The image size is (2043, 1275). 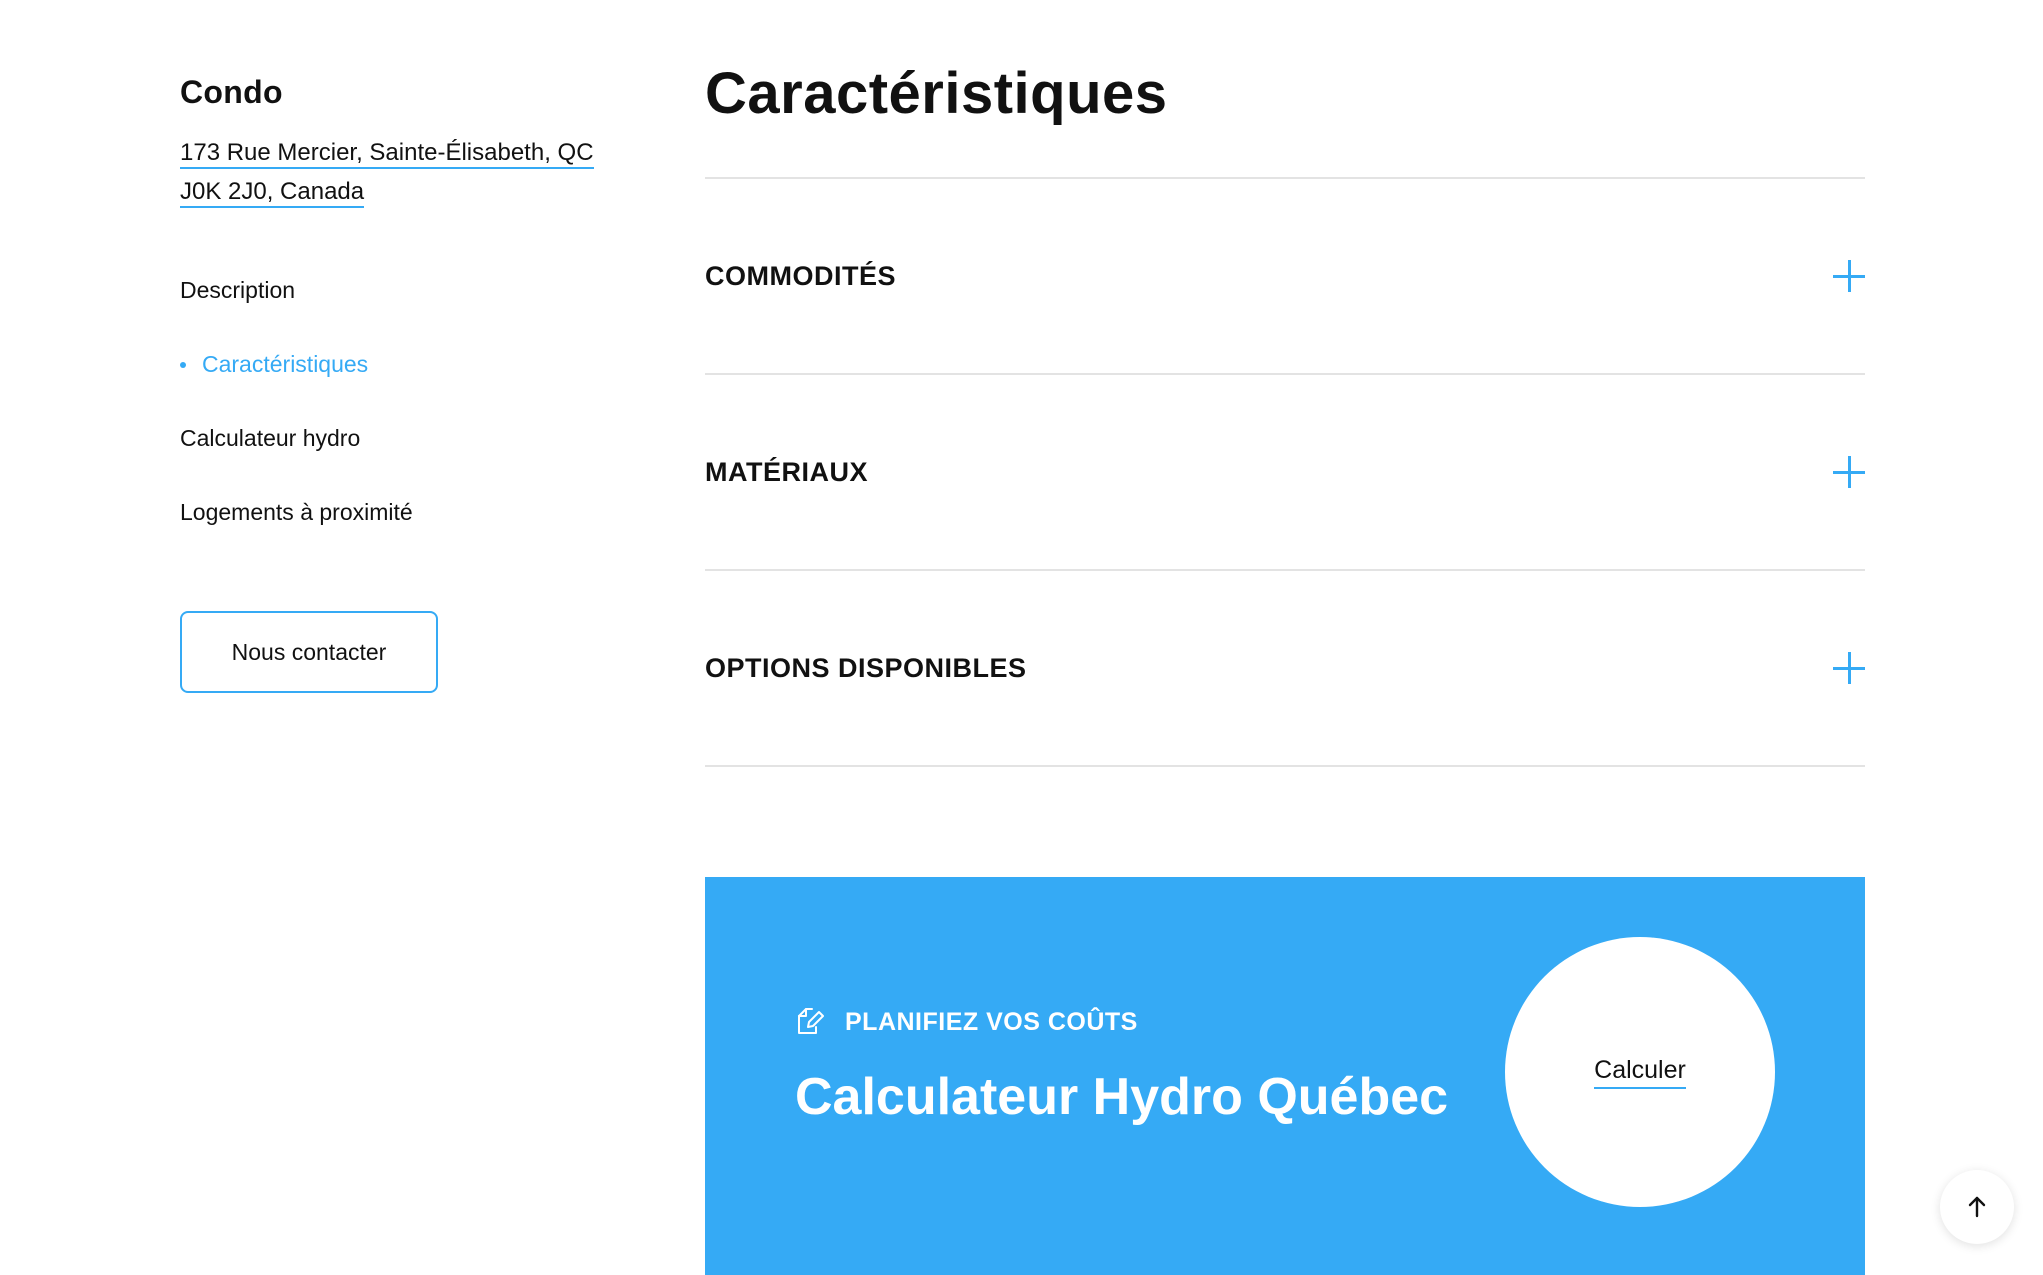 I want to click on nav-item-caracteristiques: Caractéristiques, so click(x=410, y=386).